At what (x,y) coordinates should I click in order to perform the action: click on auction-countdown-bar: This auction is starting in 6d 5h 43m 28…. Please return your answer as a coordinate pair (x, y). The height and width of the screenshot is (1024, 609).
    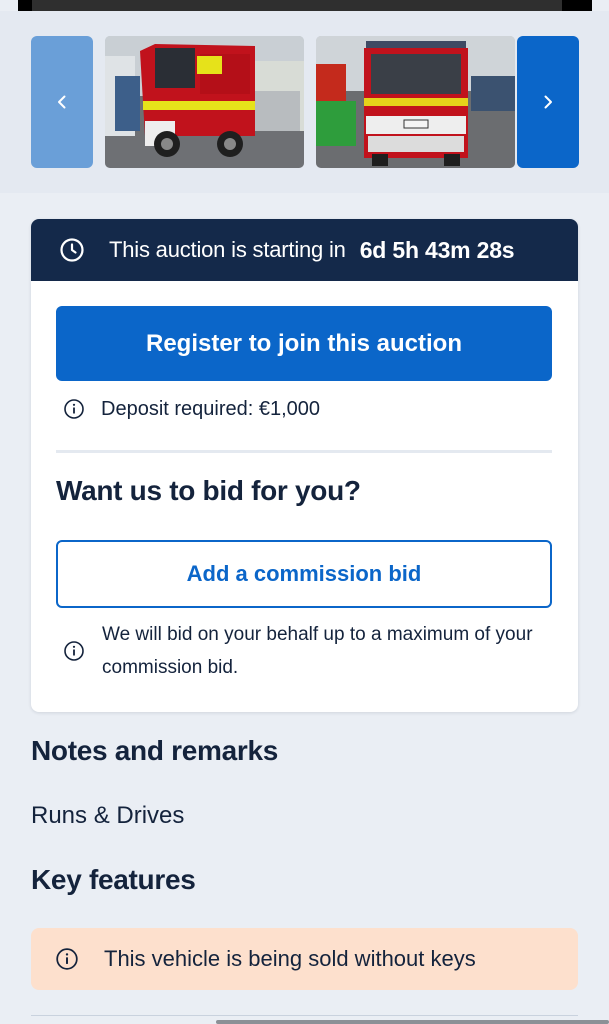
    Looking at the image, I should click on (304, 250).